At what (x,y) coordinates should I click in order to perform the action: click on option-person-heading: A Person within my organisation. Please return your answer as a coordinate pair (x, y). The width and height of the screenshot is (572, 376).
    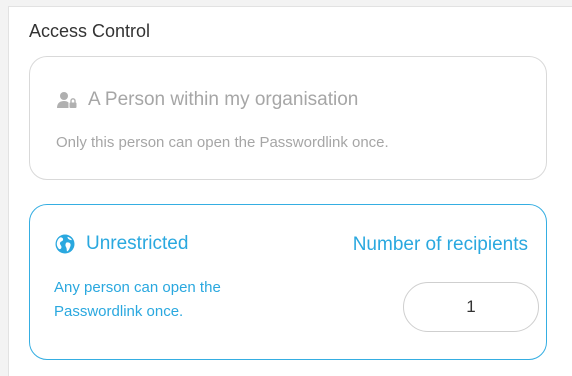
    Looking at the image, I should click on (207, 100).